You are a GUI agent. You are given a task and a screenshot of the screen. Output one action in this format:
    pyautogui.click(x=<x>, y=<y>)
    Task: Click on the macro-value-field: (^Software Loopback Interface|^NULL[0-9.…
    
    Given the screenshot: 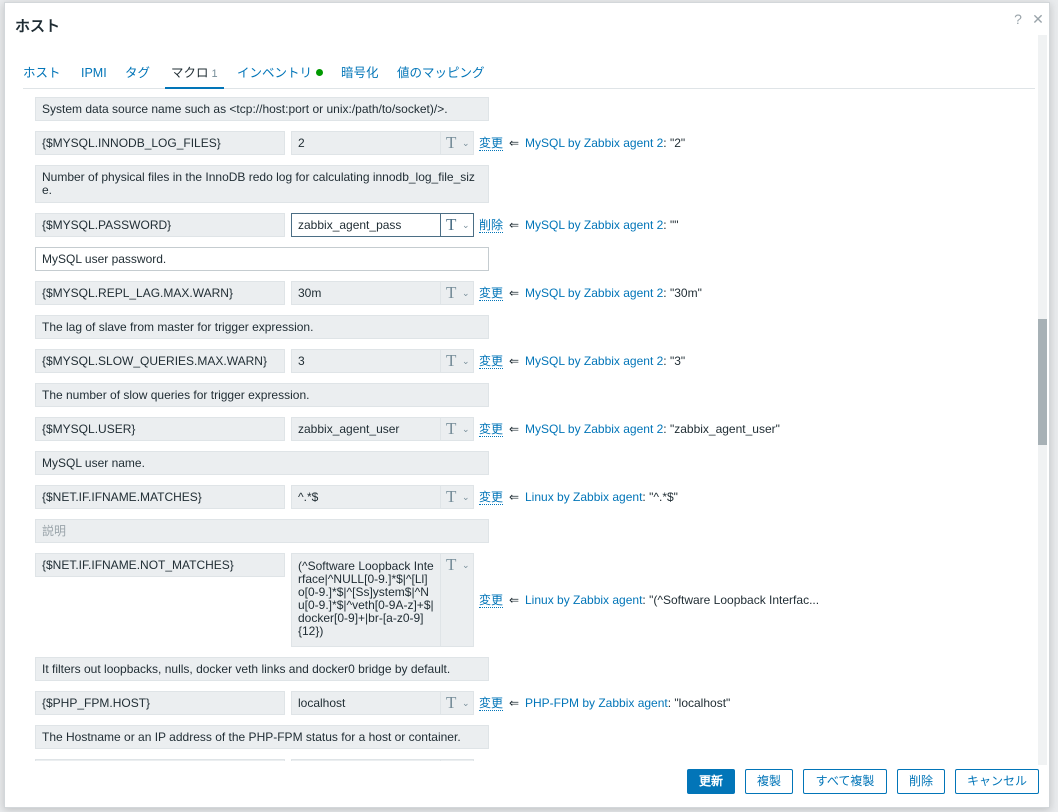 What is the action you would take?
    pyautogui.click(x=366, y=600)
    